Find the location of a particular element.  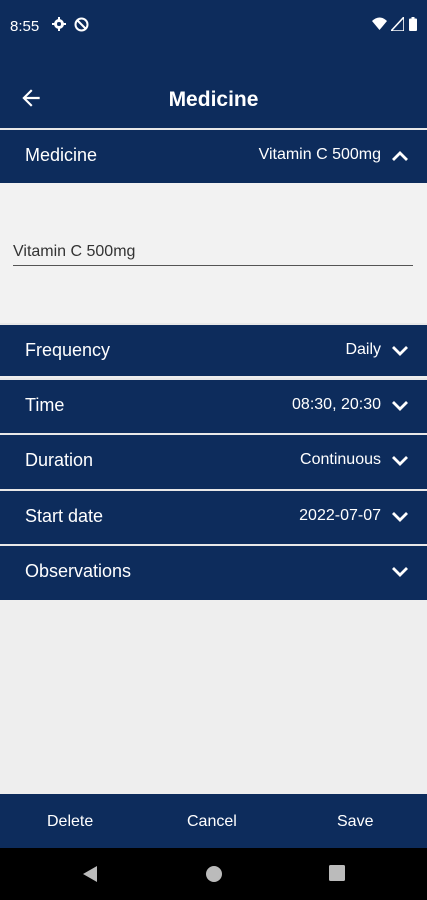

duration-label: Duration is located at coordinates (59, 460).